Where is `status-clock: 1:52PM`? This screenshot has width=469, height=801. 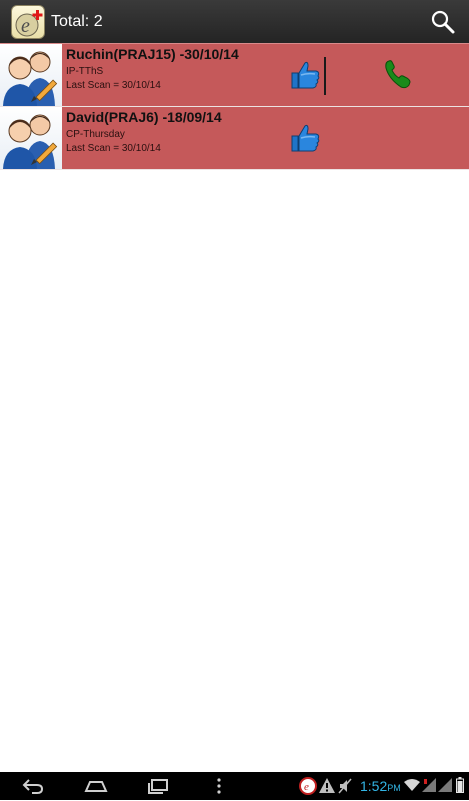
status-clock: 1:52PM is located at coordinates (380, 786).